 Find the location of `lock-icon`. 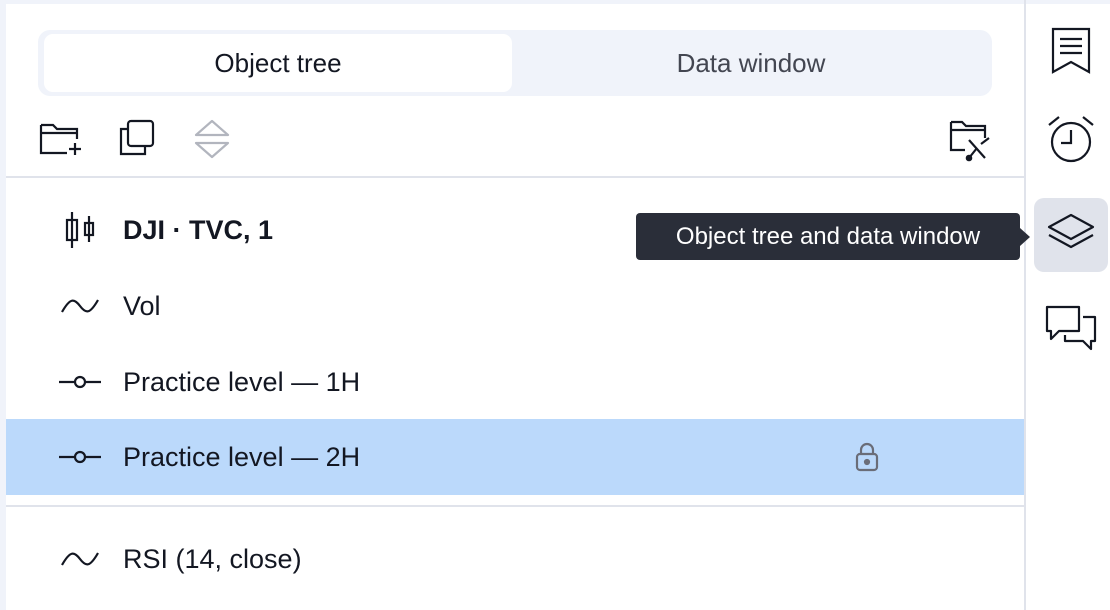

lock-icon is located at coordinates (867, 457).